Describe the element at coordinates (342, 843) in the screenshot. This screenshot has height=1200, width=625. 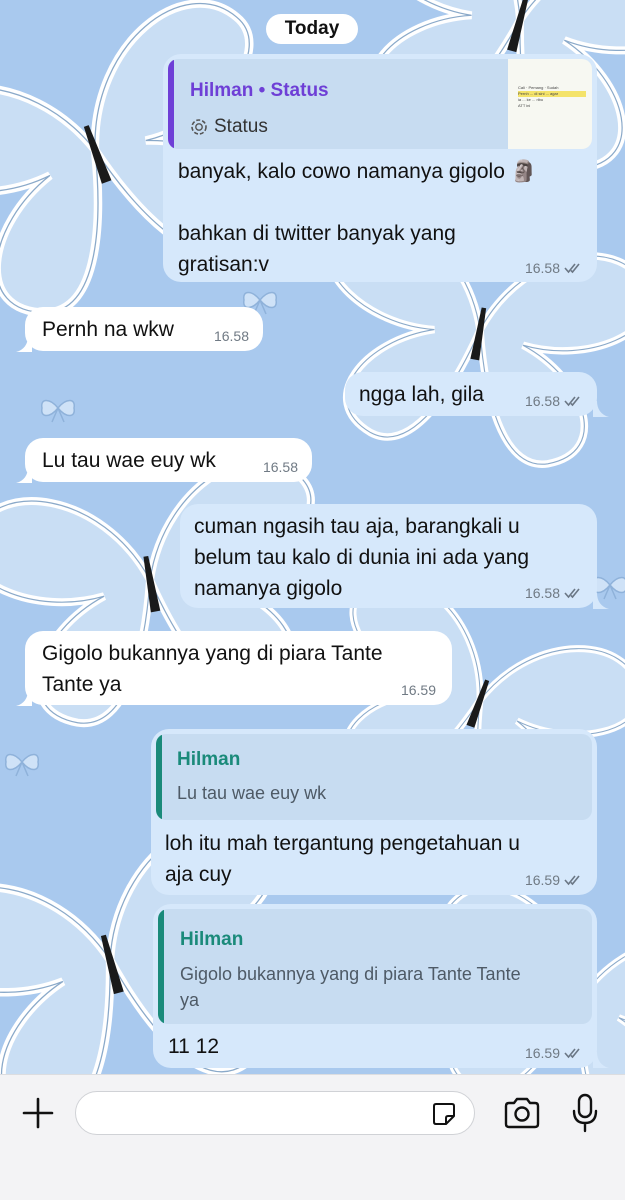
I see `message-text: loh itu mah tergantung pengetahuan u` at that location.